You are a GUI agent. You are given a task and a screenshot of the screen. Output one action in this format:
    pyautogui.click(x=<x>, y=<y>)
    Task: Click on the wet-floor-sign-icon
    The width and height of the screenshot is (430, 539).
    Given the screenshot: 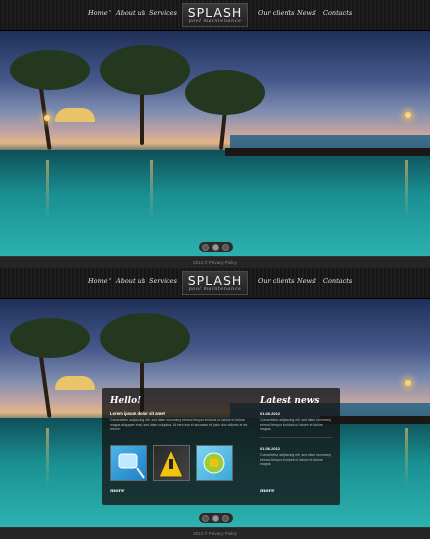 What is the action you would take?
    pyautogui.click(x=171, y=463)
    